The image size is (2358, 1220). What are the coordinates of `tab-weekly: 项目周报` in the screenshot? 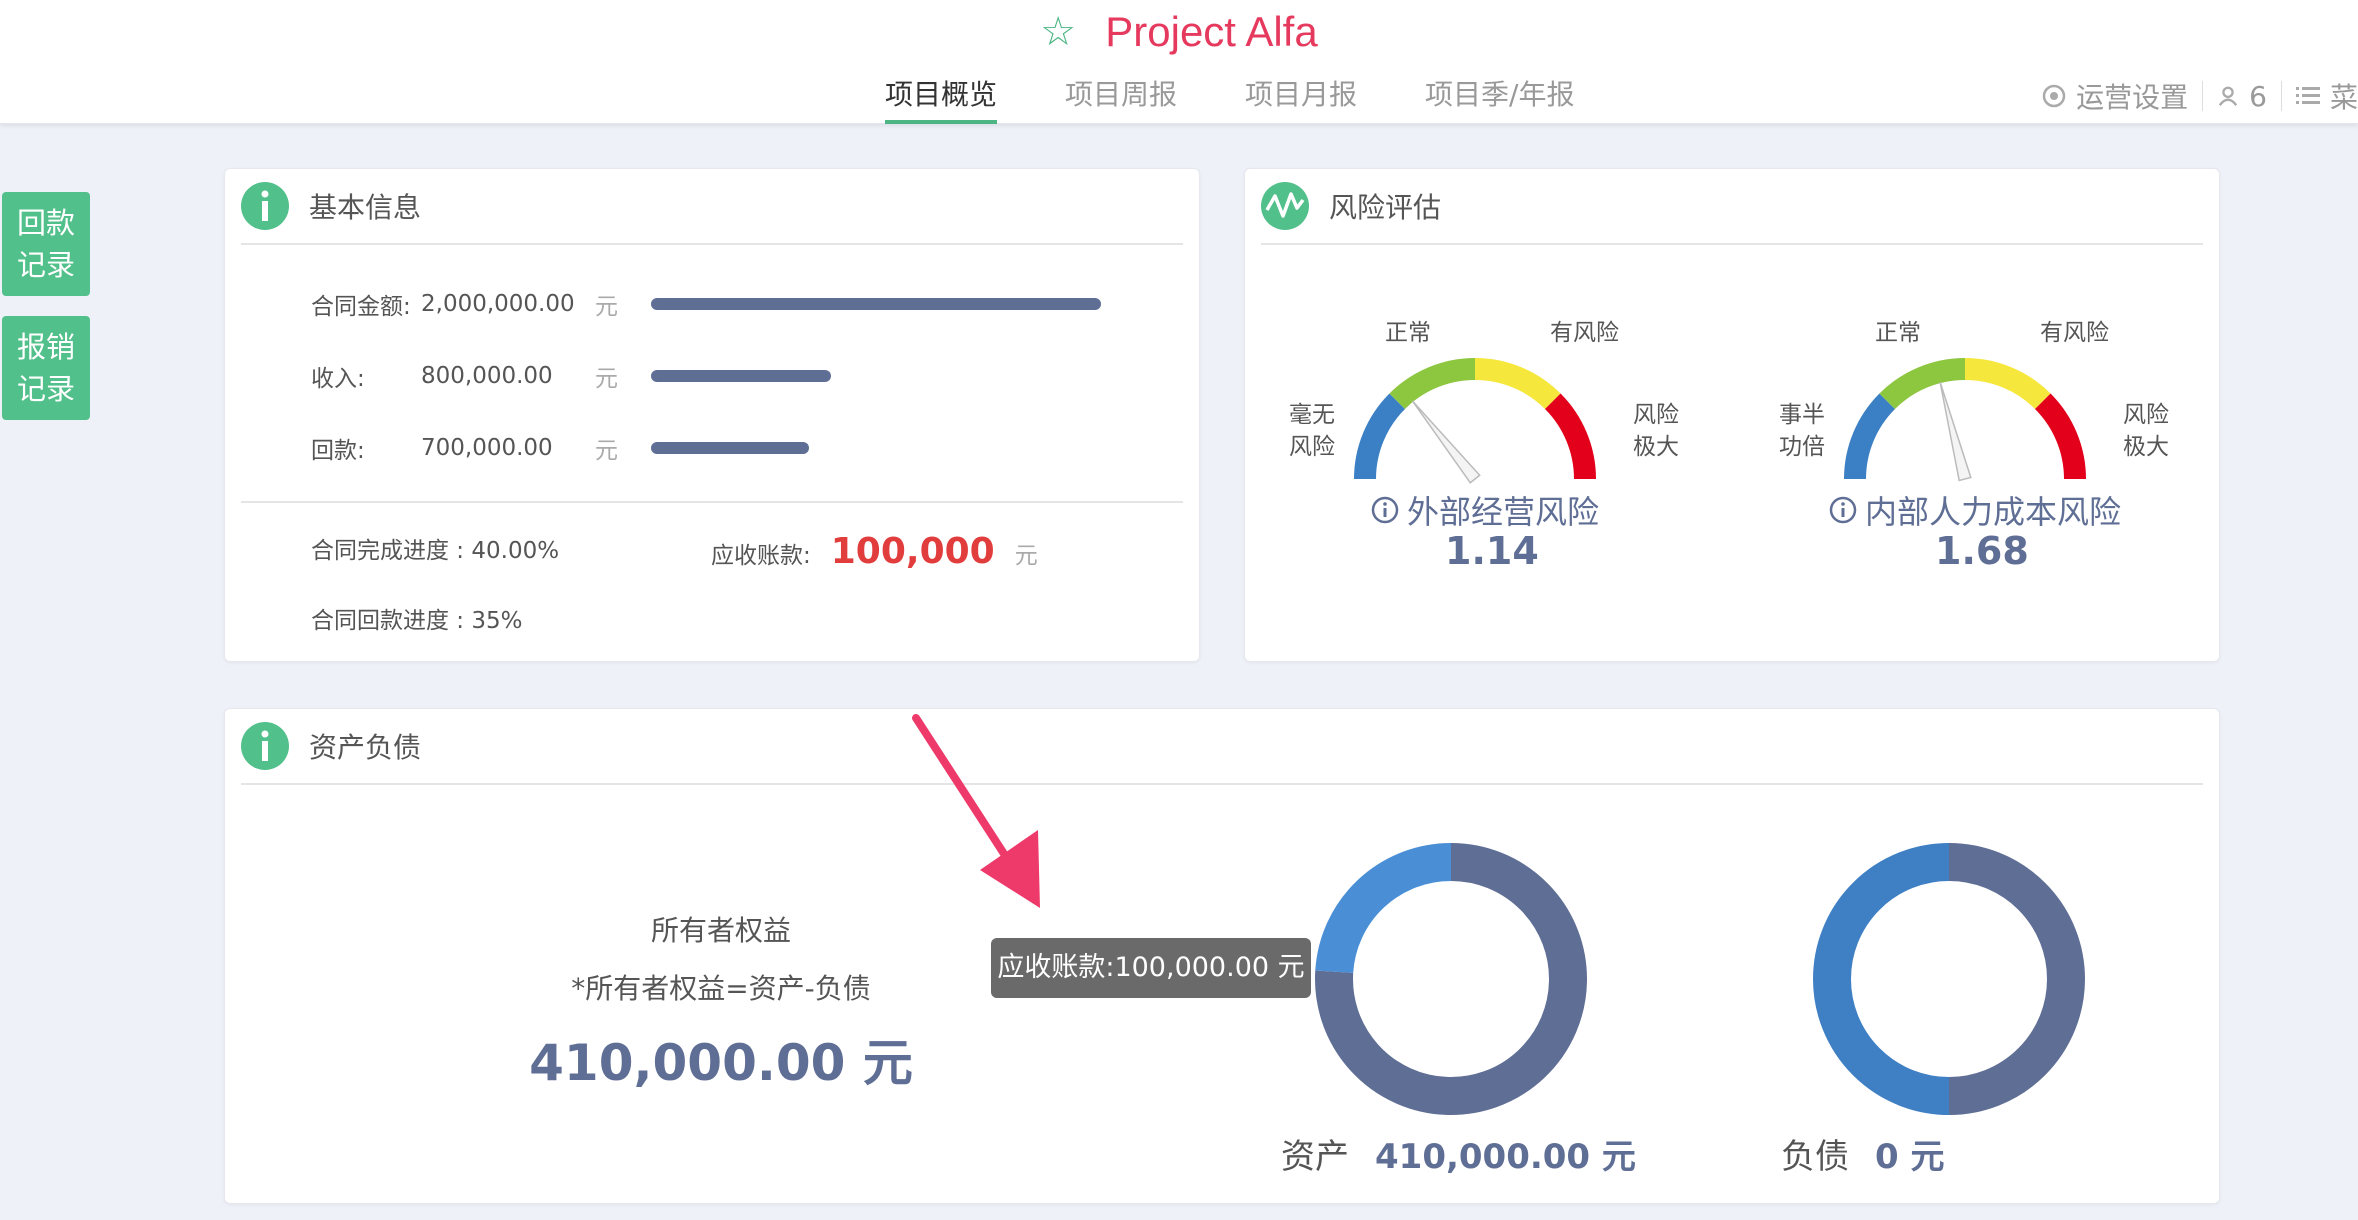 It's located at (1121, 99).